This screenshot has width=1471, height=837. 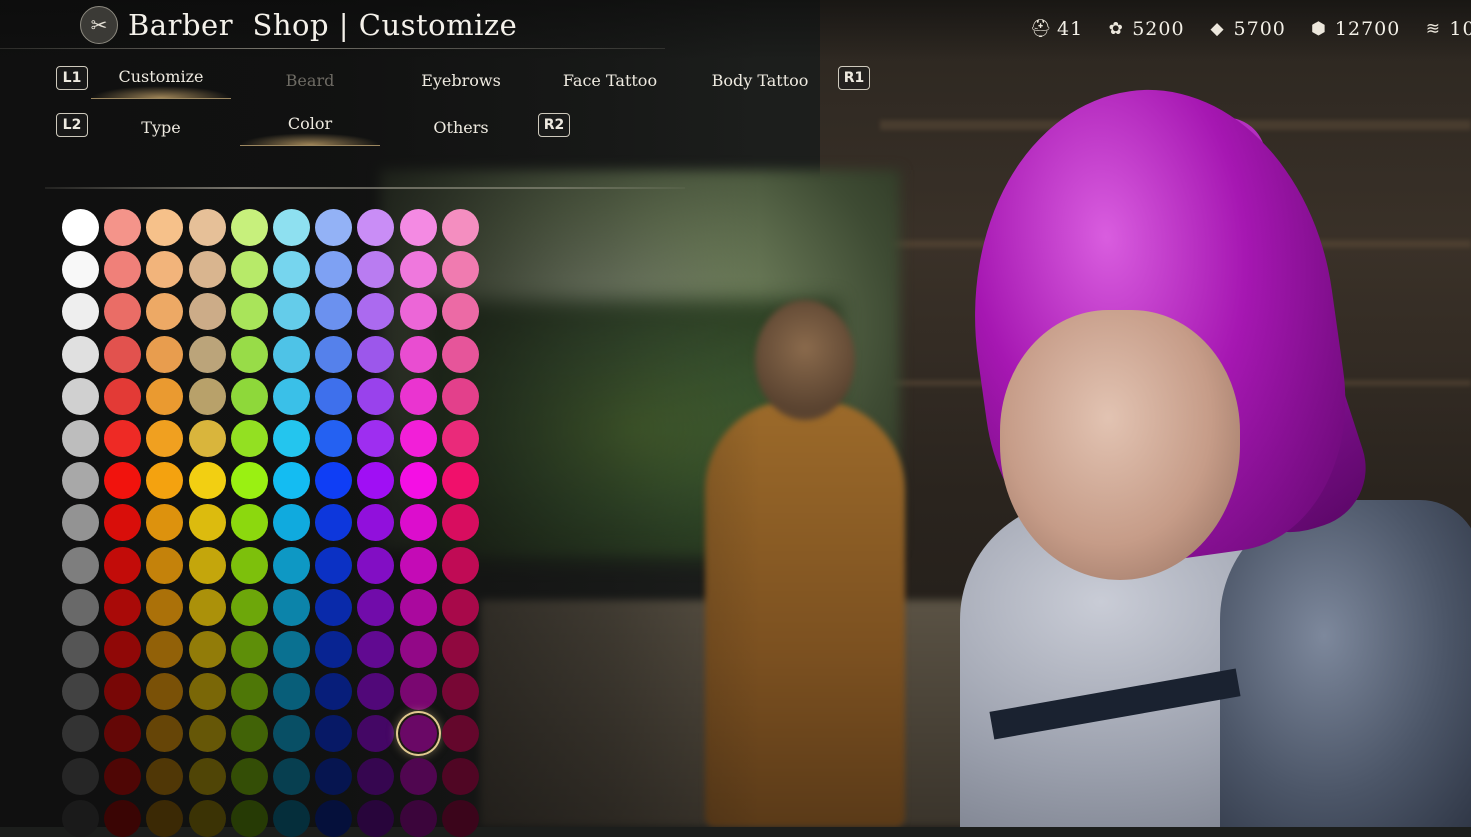 What do you see at coordinates (161, 128) in the screenshot?
I see `subtab-type: Type` at bounding box center [161, 128].